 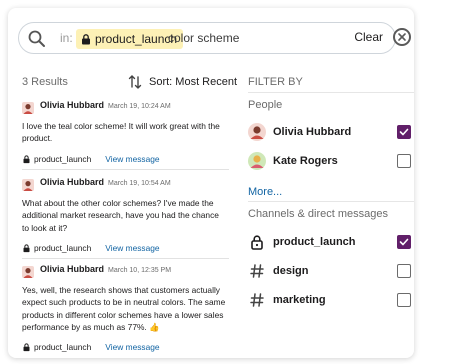 What do you see at coordinates (66, 38) in the screenshot?
I see `search-scope-label: in:` at bounding box center [66, 38].